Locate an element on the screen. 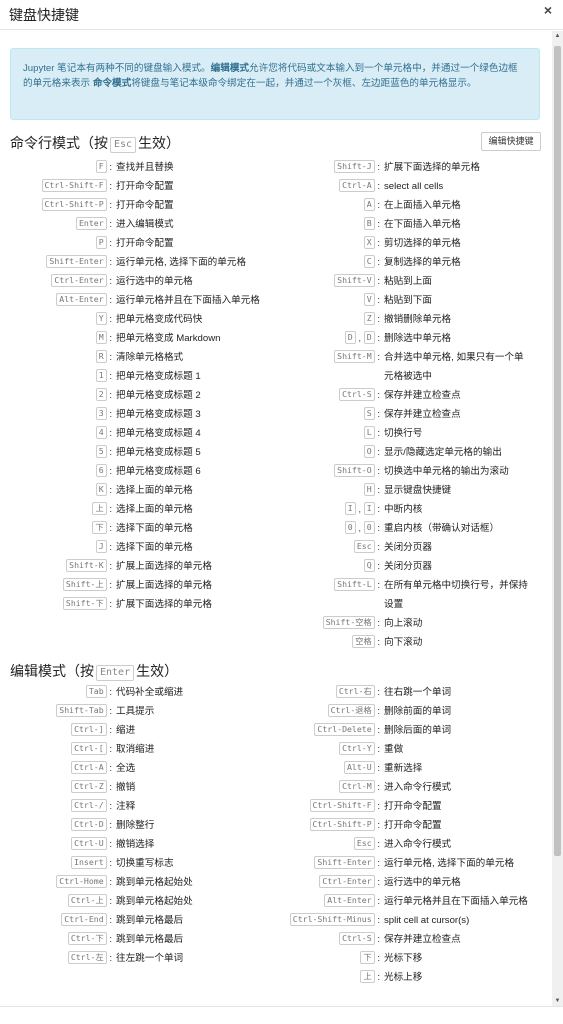  shortcut-description: 跳到单元格最后 is located at coordinates (150, 920).